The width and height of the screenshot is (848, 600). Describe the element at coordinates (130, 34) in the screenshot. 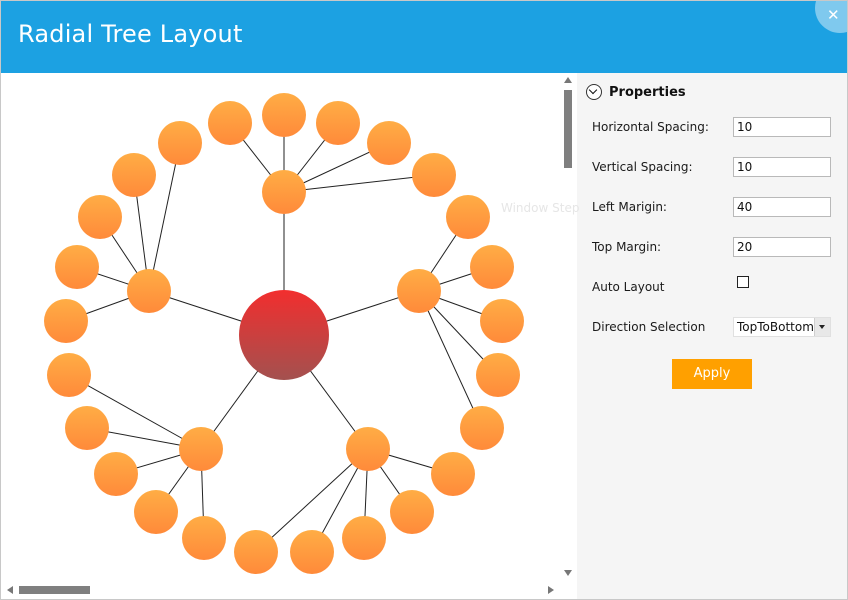

I see `window-title: Radial Tree Layout` at that location.